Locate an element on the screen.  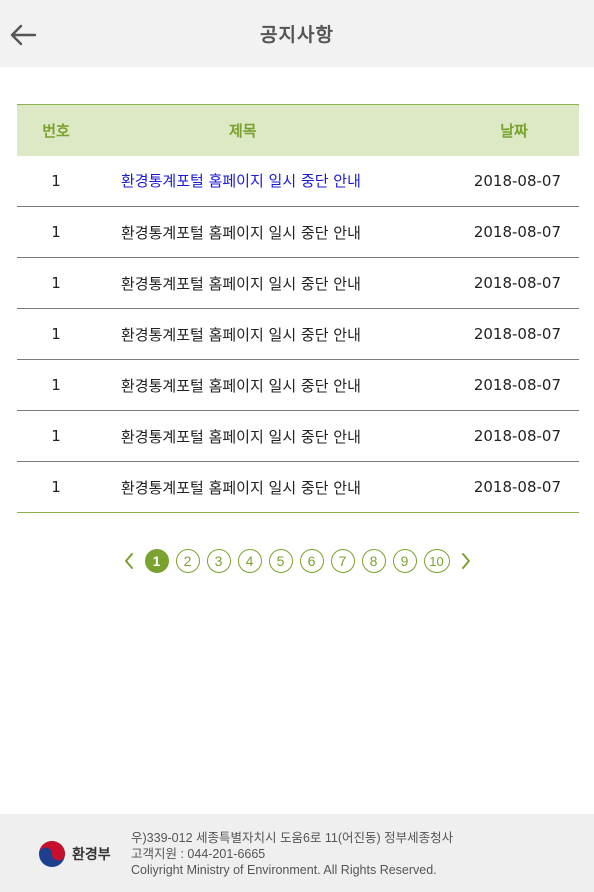
column-header-date: 날짜 is located at coordinates (514, 130).